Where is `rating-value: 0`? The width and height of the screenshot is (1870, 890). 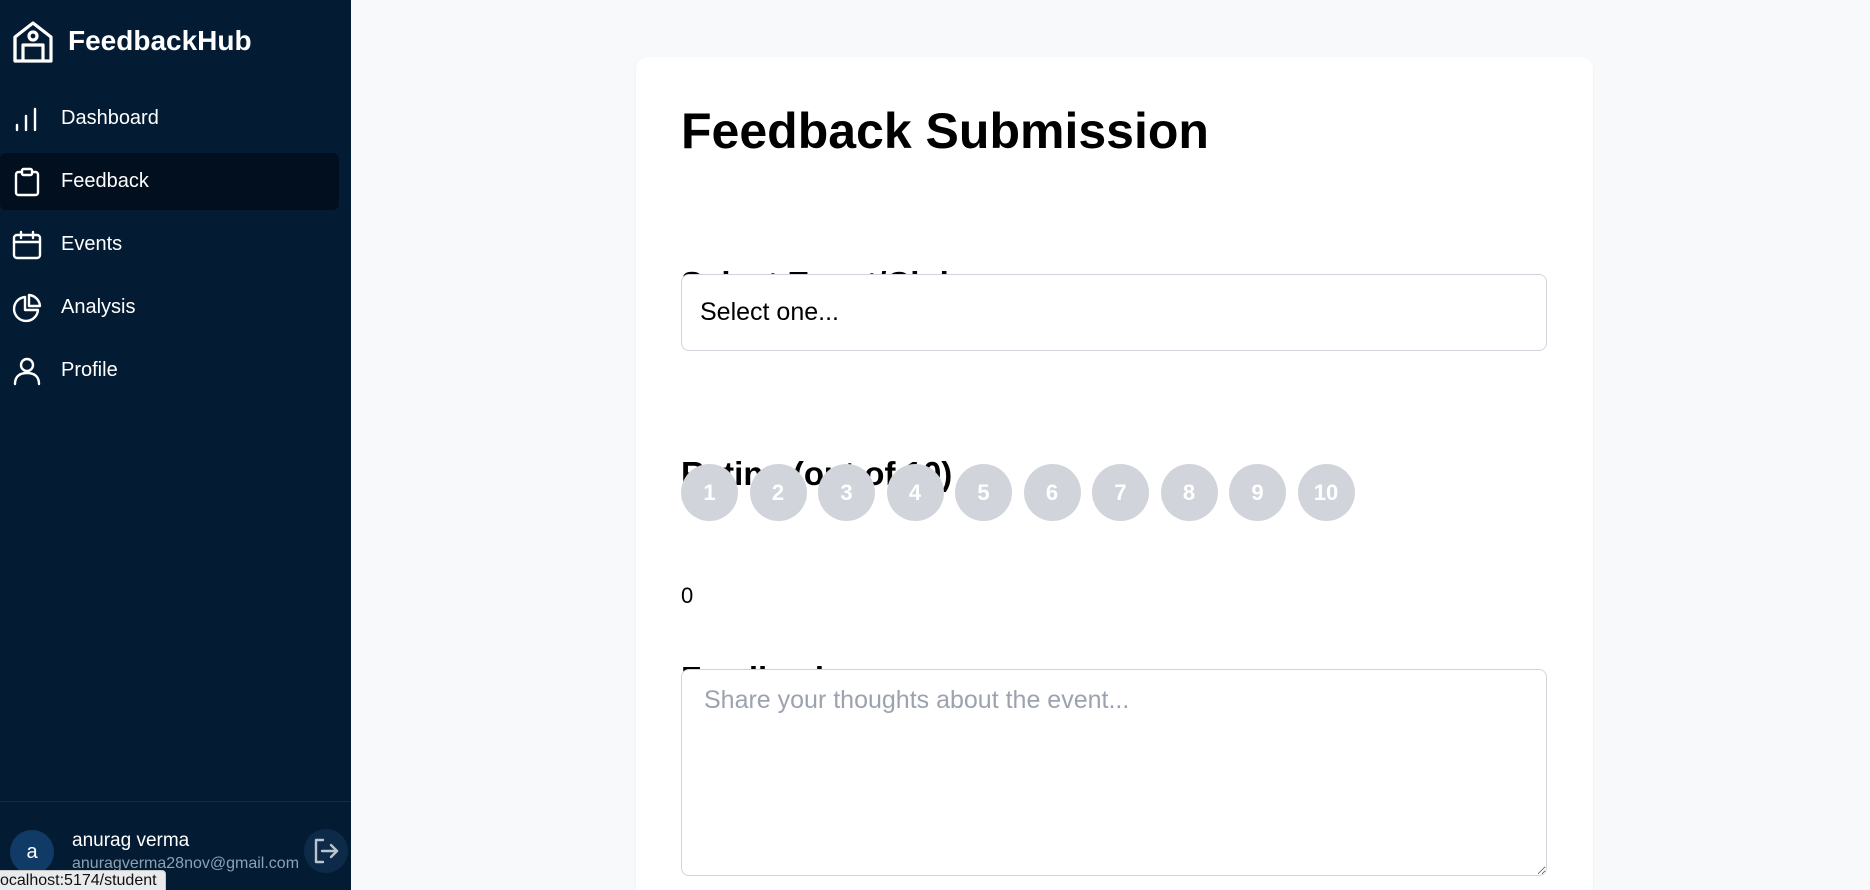
rating-value: 0 is located at coordinates (687, 595).